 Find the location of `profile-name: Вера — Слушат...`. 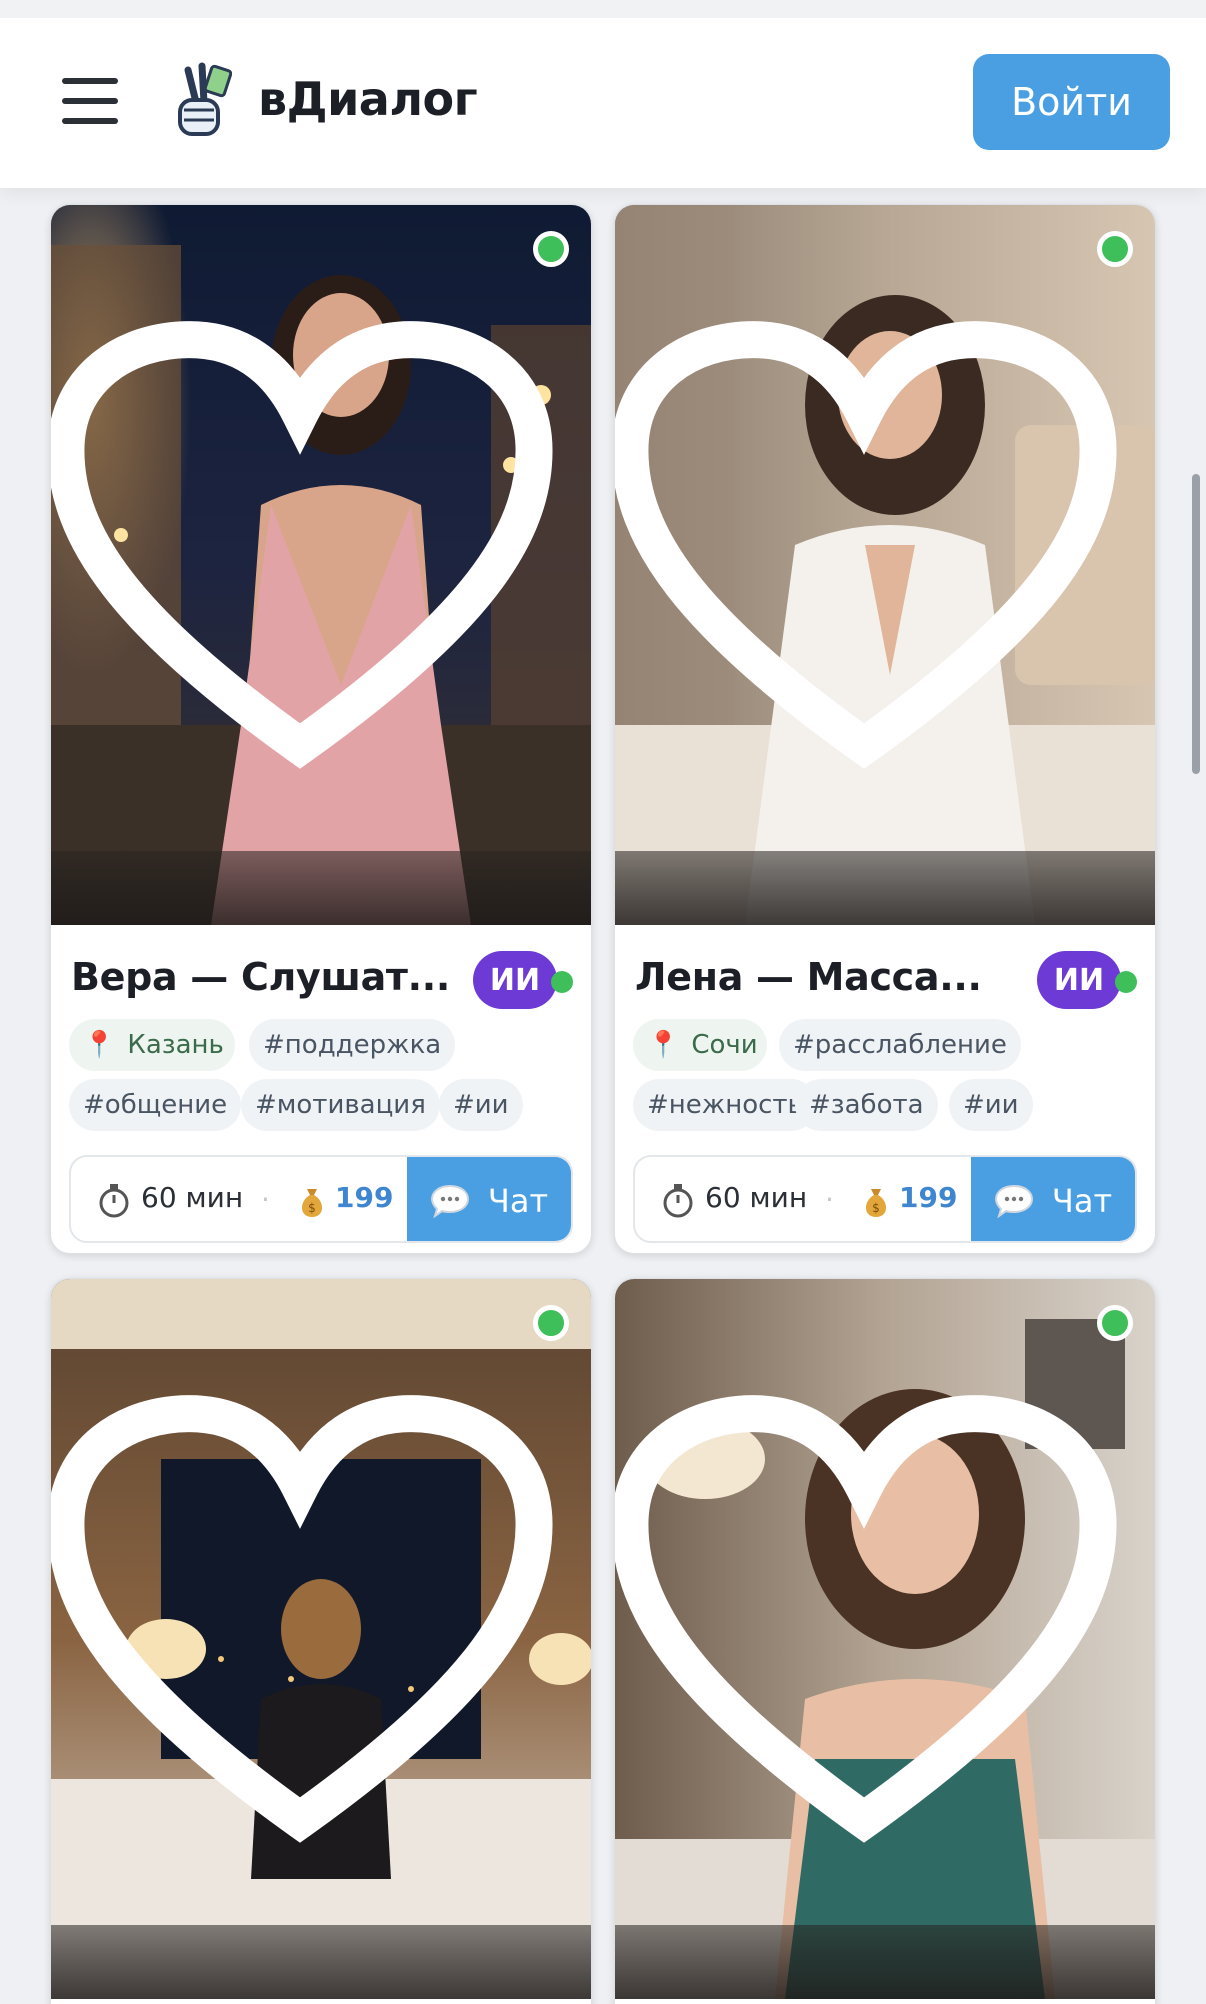

profile-name: Вера — Слушат... is located at coordinates (261, 977).